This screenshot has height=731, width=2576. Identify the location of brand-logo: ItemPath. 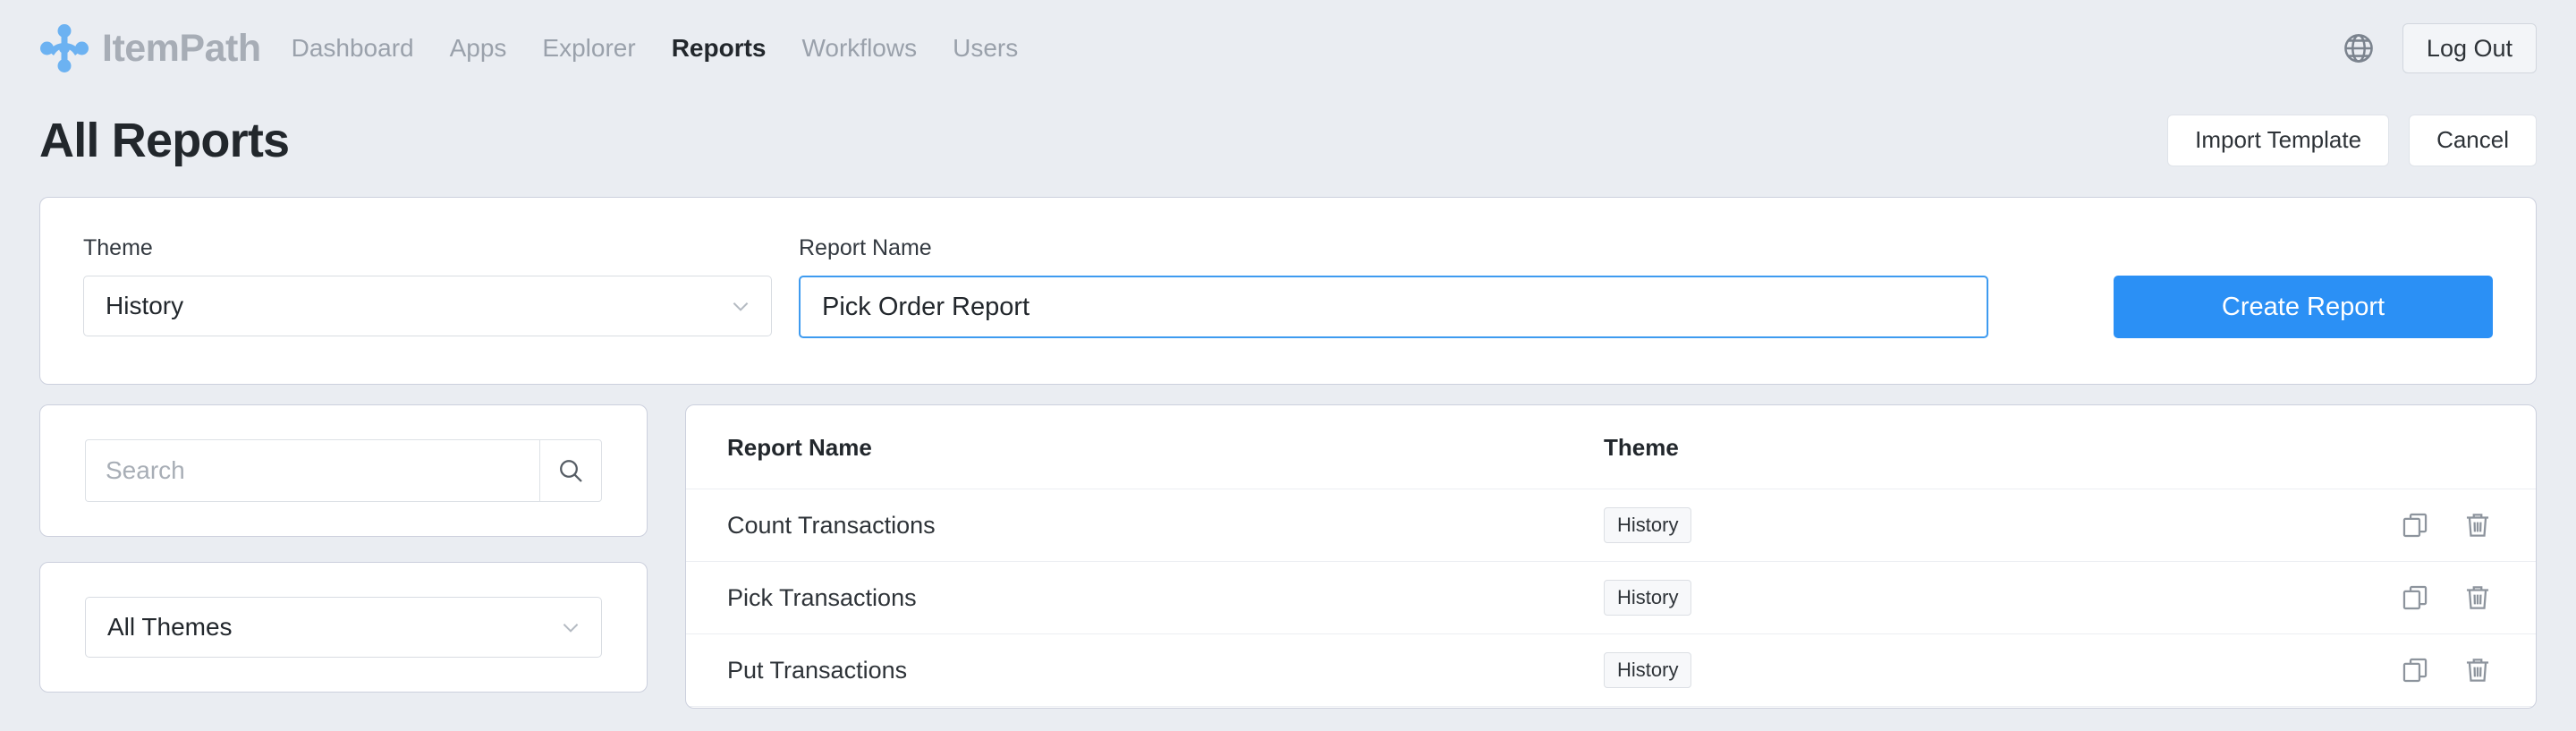
(150, 48).